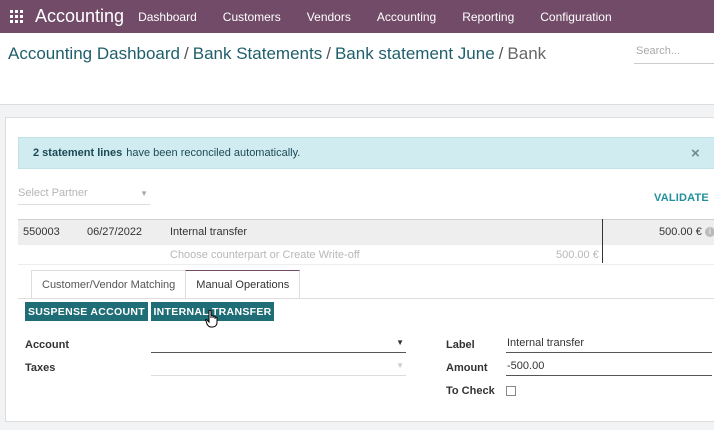 The width and height of the screenshot is (714, 430). What do you see at coordinates (366, 298) in the screenshot?
I see `tab-divider` at bounding box center [366, 298].